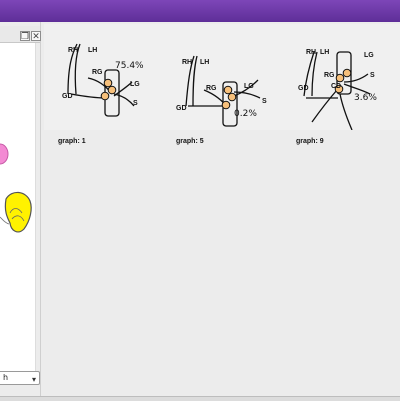 Image resolution: width=400 pixels, height=401 pixels. Describe the element at coordinates (200, 11) in the screenshot. I see `window-title-bar` at that location.